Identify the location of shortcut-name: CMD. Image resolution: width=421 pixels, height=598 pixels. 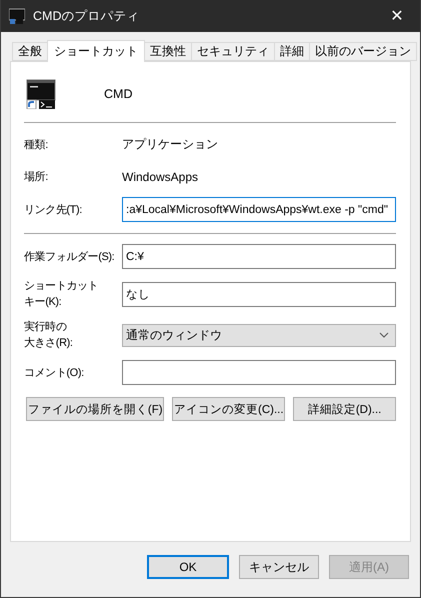
(118, 94).